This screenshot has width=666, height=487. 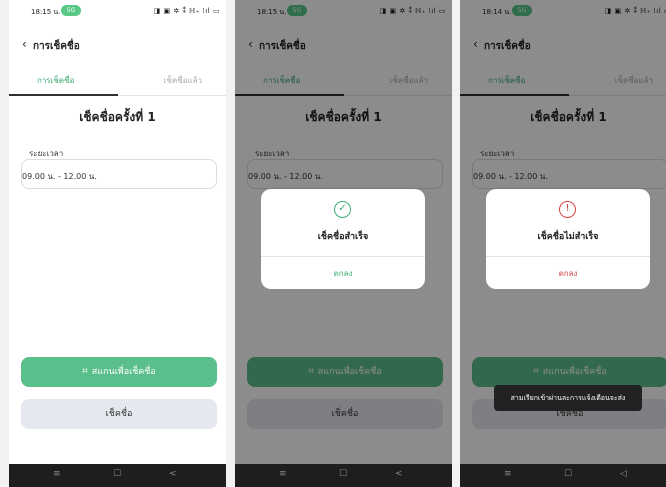 What do you see at coordinates (63, 95) in the screenshot?
I see `active-tab-indicator` at bounding box center [63, 95].